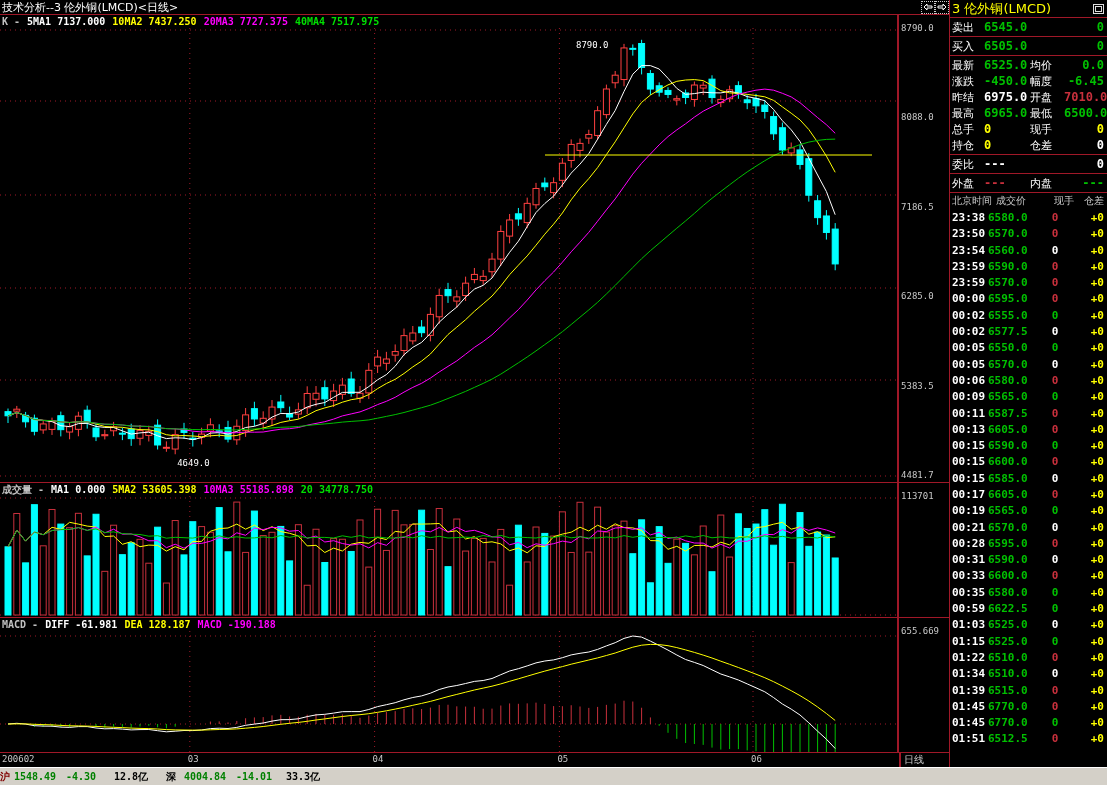  I want to click on legend-label: K -, so click(11, 21).